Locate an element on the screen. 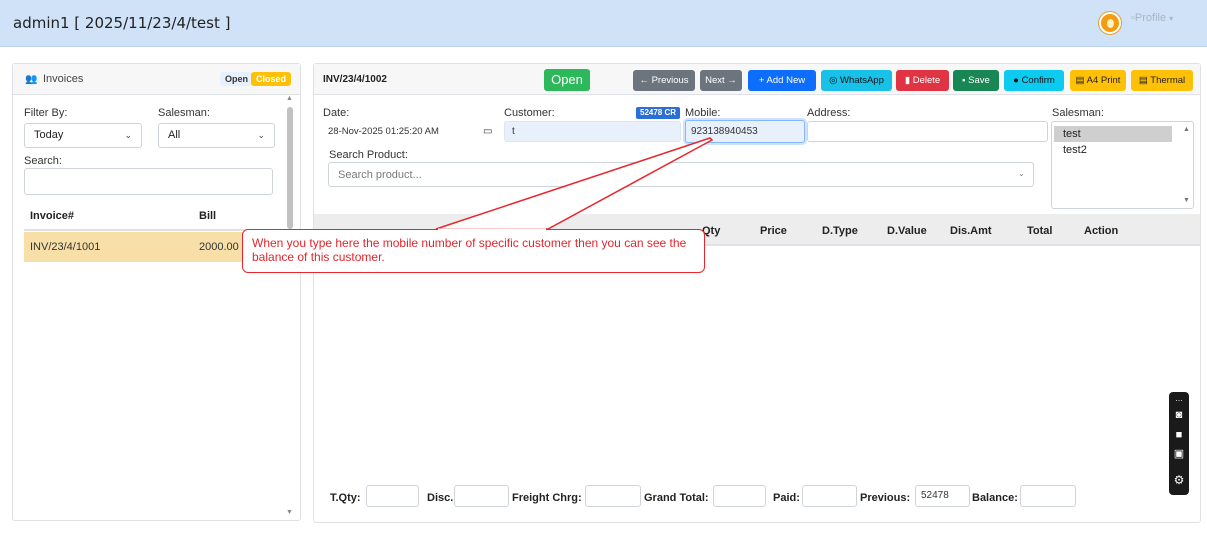 The height and width of the screenshot is (534, 1207). capture-toolbar: ⋯ ◙ ■ ▣ ⚙ is located at coordinates (1179, 443).